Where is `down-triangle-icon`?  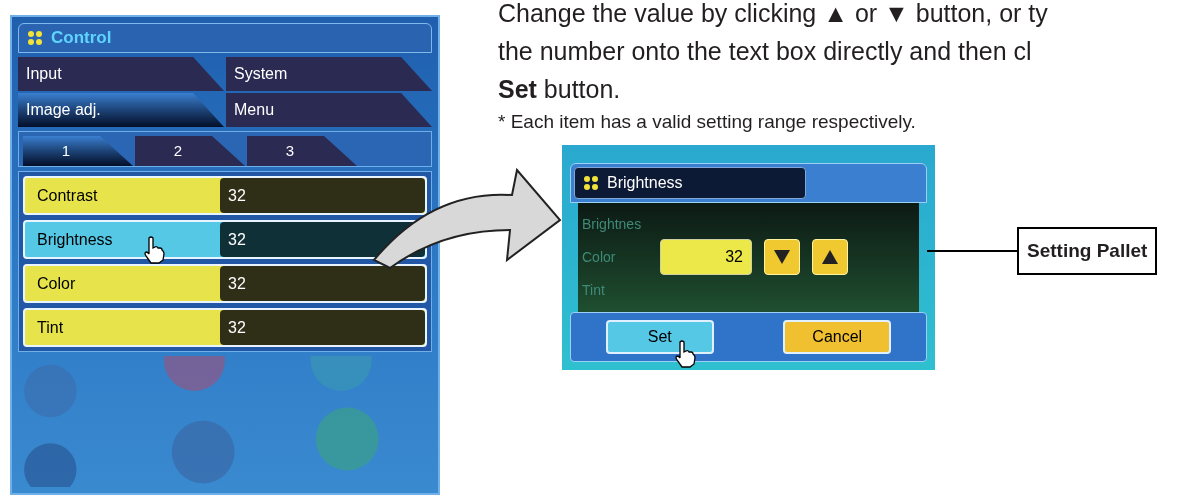 down-triangle-icon is located at coordinates (782, 257).